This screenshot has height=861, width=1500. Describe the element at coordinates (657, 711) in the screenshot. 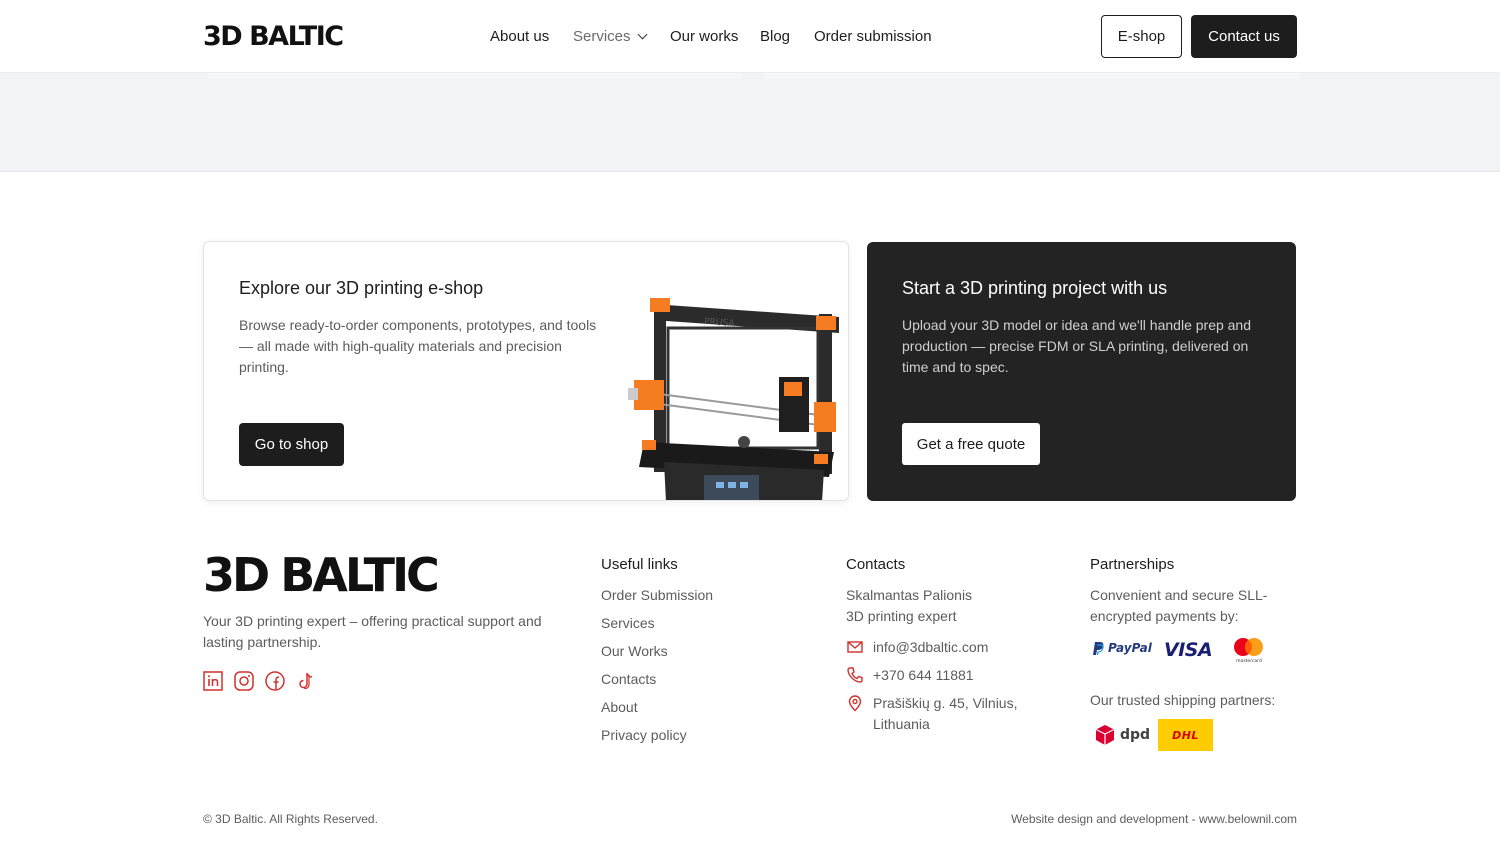

I see `link-about: About` at that location.